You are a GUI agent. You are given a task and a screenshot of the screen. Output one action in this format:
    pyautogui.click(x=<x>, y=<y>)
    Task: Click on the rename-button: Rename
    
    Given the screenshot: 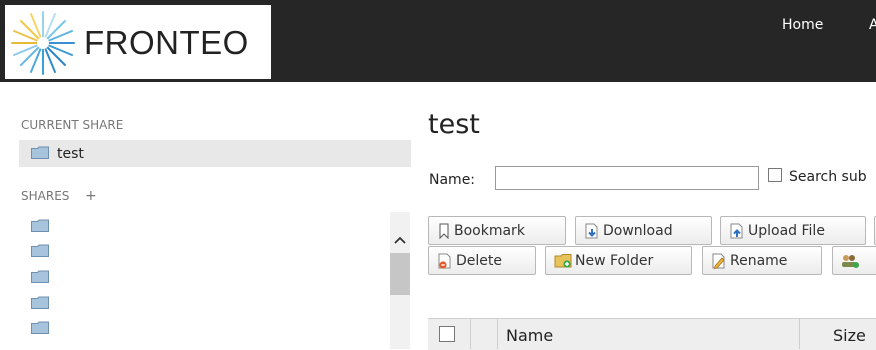 What is the action you would take?
    pyautogui.click(x=762, y=260)
    